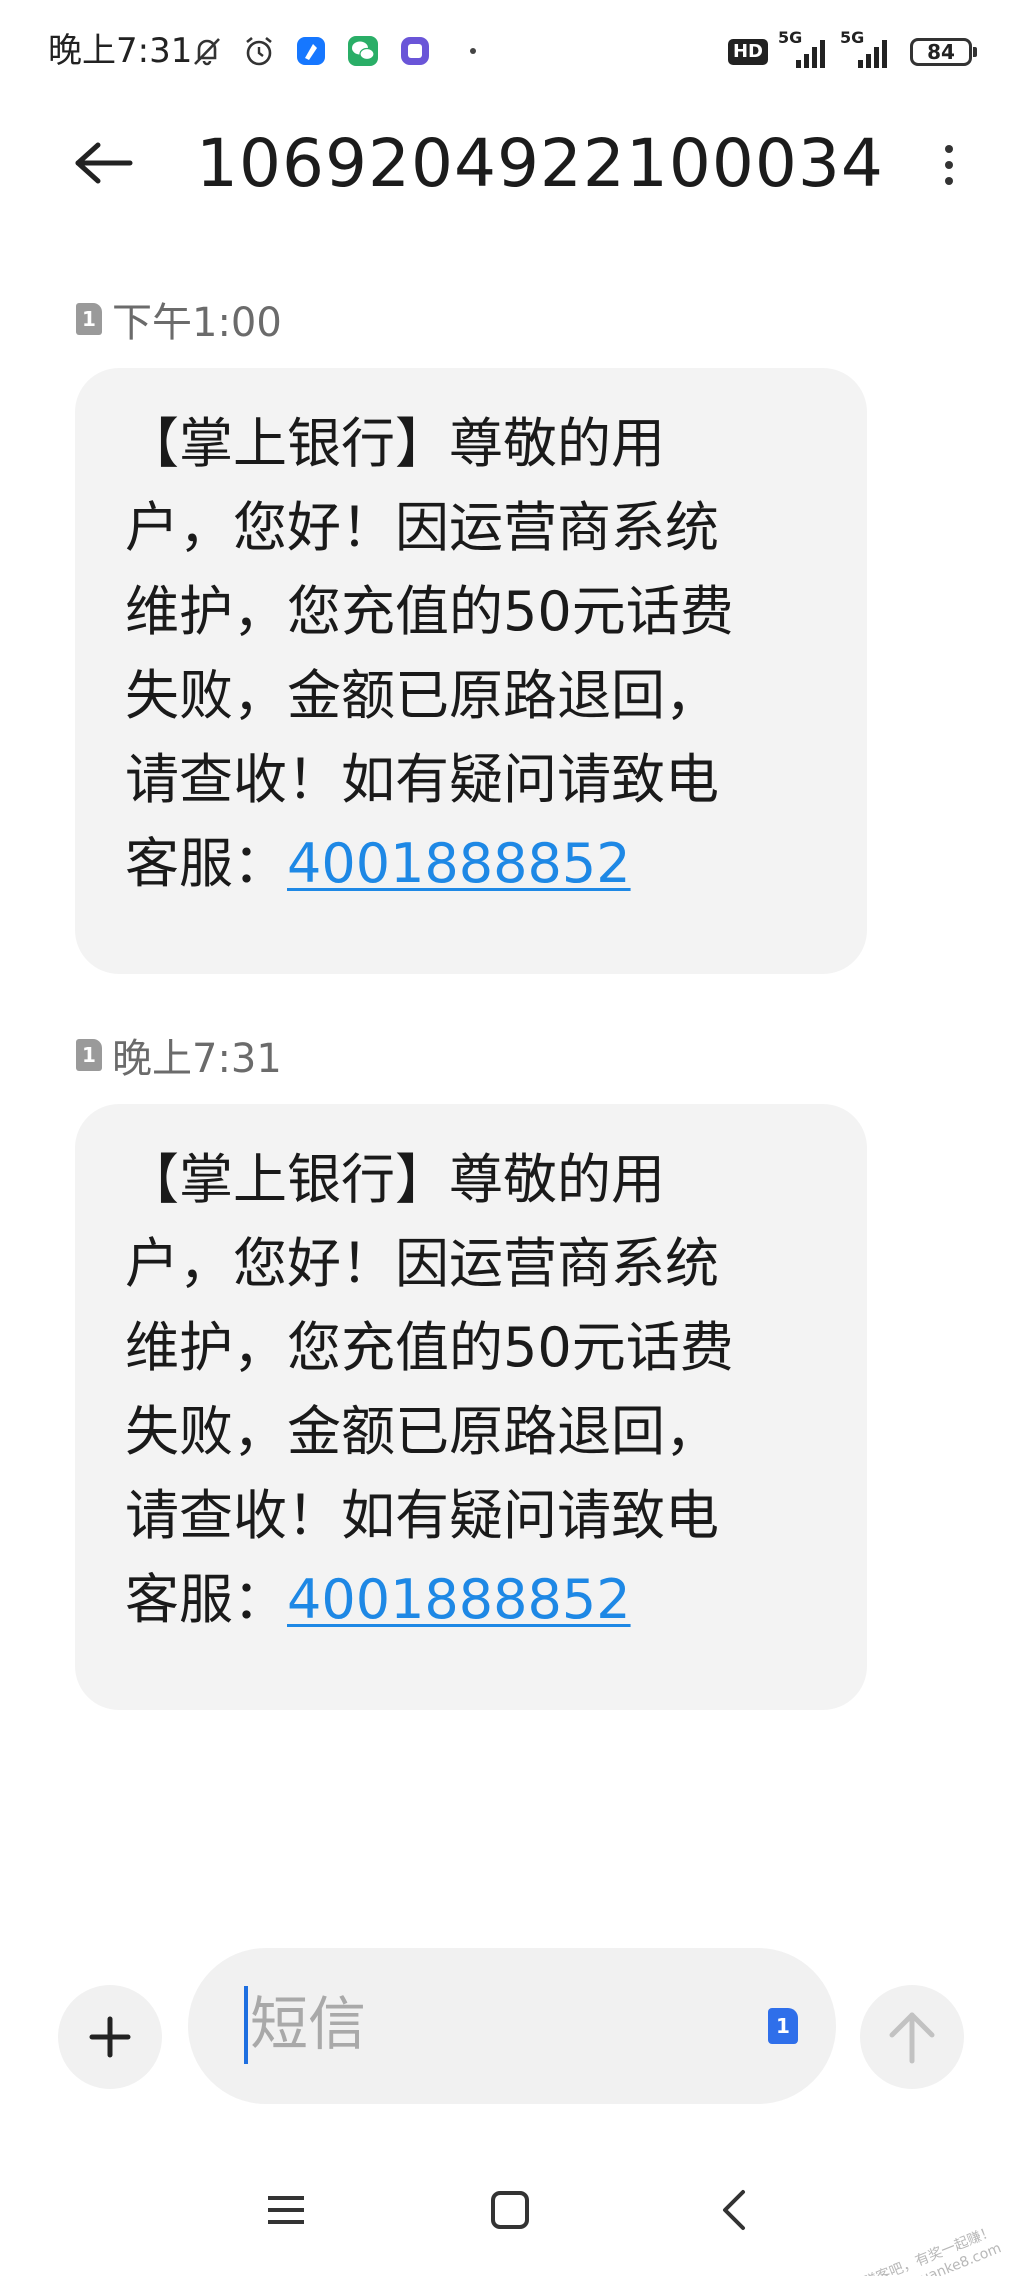 This screenshot has height=2276, width=1024. I want to click on nav-back-button, so click(734, 2210).